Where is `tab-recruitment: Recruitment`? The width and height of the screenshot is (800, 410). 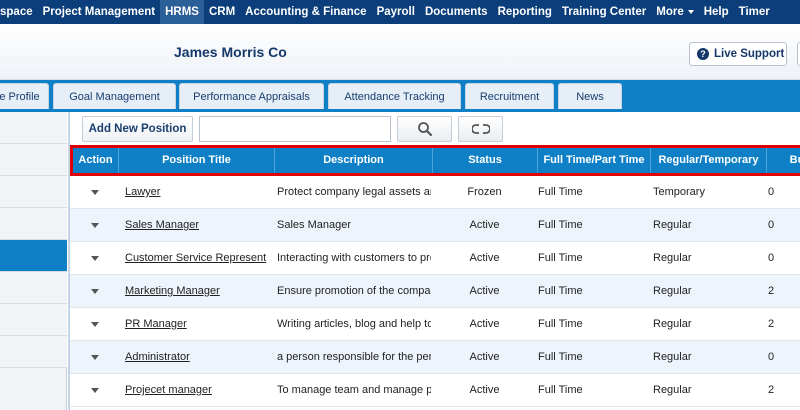
tab-recruitment: Recruitment is located at coordinates (509, 96).